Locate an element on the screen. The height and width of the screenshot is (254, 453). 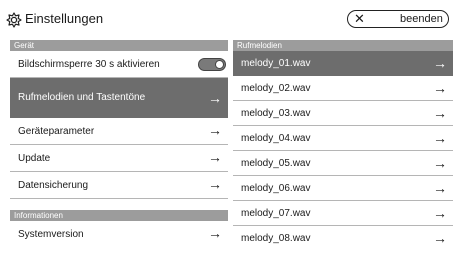
section-header-info: Informationen is located at coordinates (119, 215).